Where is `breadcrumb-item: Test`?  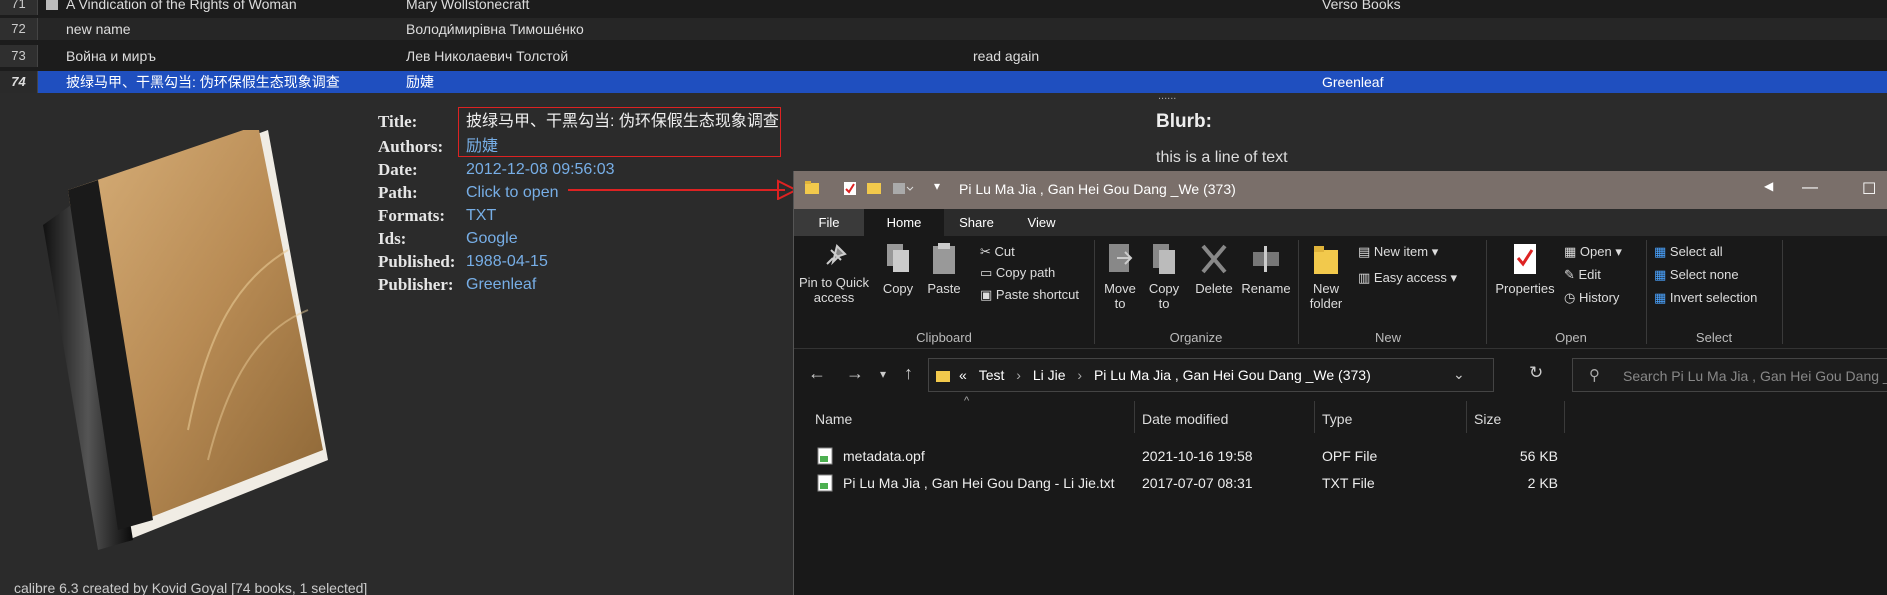
breadcrumb-item: Test is located at coordinates (992, 375).